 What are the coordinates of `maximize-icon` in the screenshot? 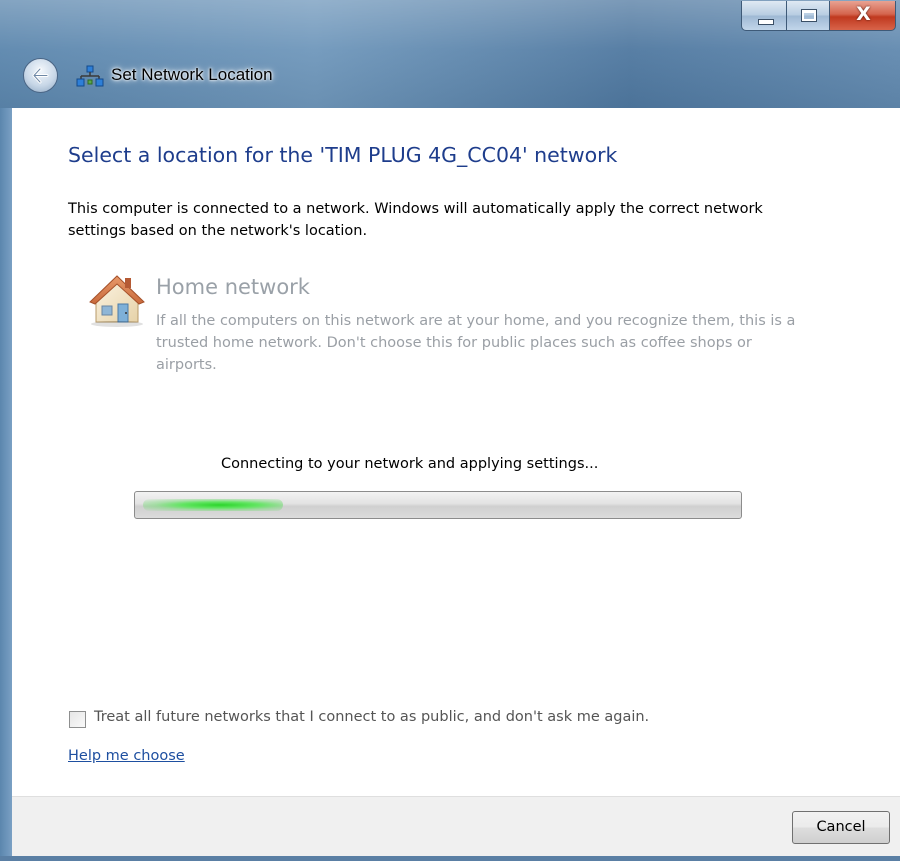 It's located at (809, 15).